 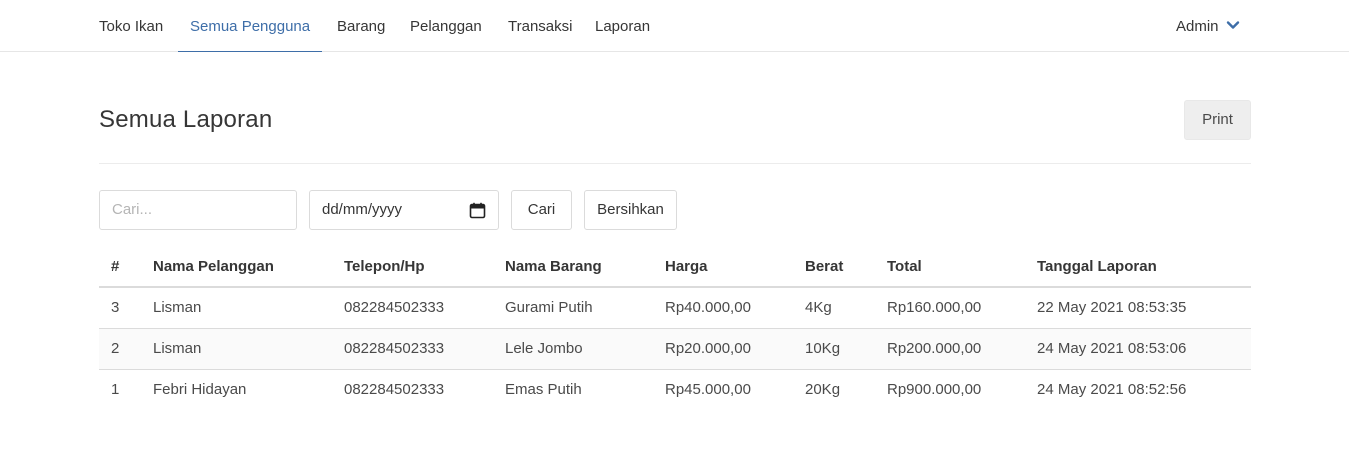 What do you see at coordinates (723, 267) in the screenshot?
I see `column-header-price: Harga` at bounding box center [723, 267].